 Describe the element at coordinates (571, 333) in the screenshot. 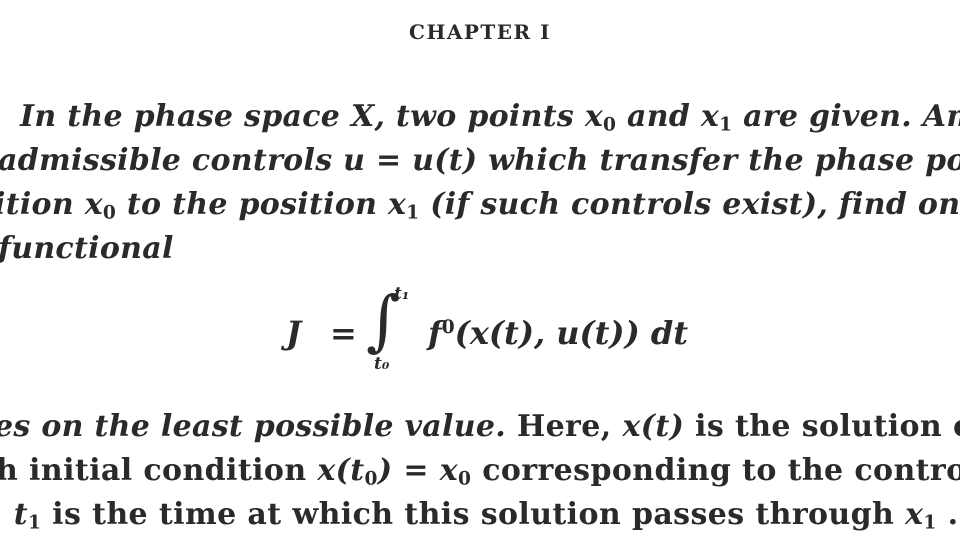

I see `integrand-arguments: (x(t), u(t)) dt` at that location.